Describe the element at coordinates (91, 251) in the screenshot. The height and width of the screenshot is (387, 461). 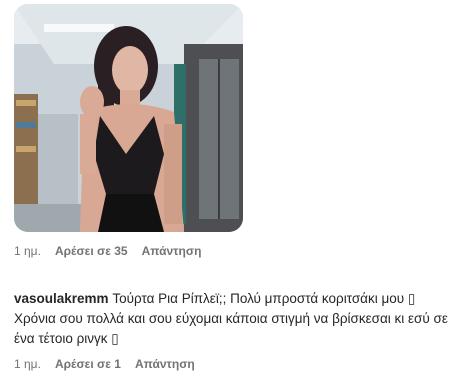
I see `likes-count-button: Αρέσει σε 35` at that location.